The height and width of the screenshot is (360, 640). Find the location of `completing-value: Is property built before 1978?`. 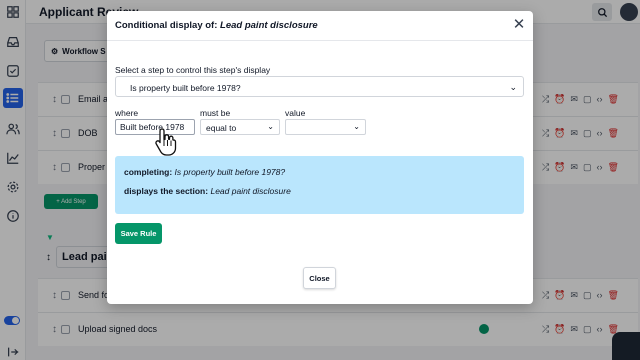

completing-value: Is property built before 1978? is located at coordinates (230, 172).